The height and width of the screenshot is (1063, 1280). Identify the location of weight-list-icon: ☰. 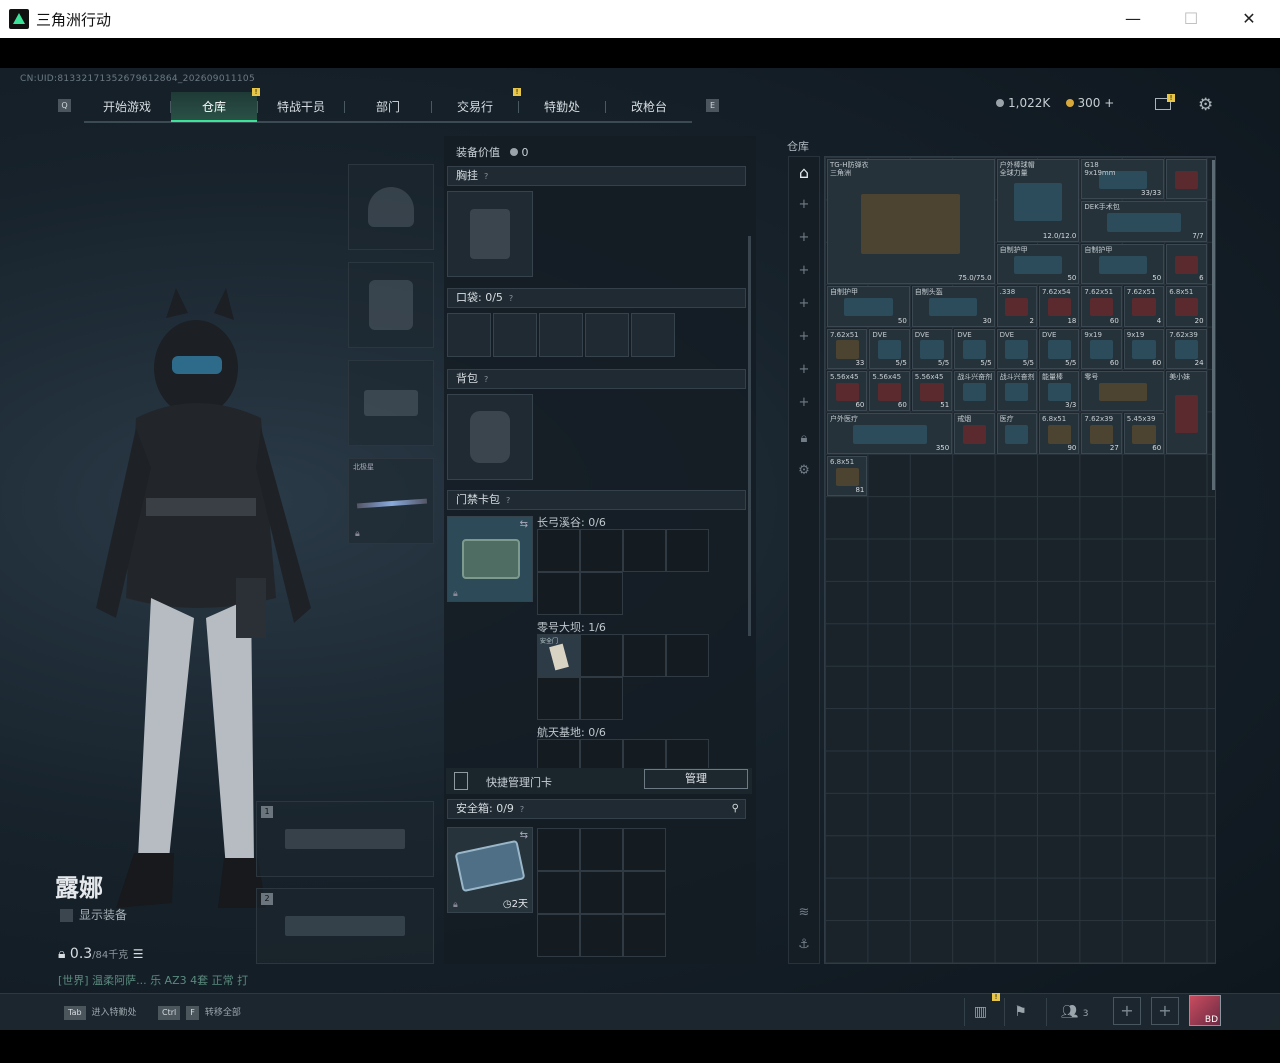
(138, 954).